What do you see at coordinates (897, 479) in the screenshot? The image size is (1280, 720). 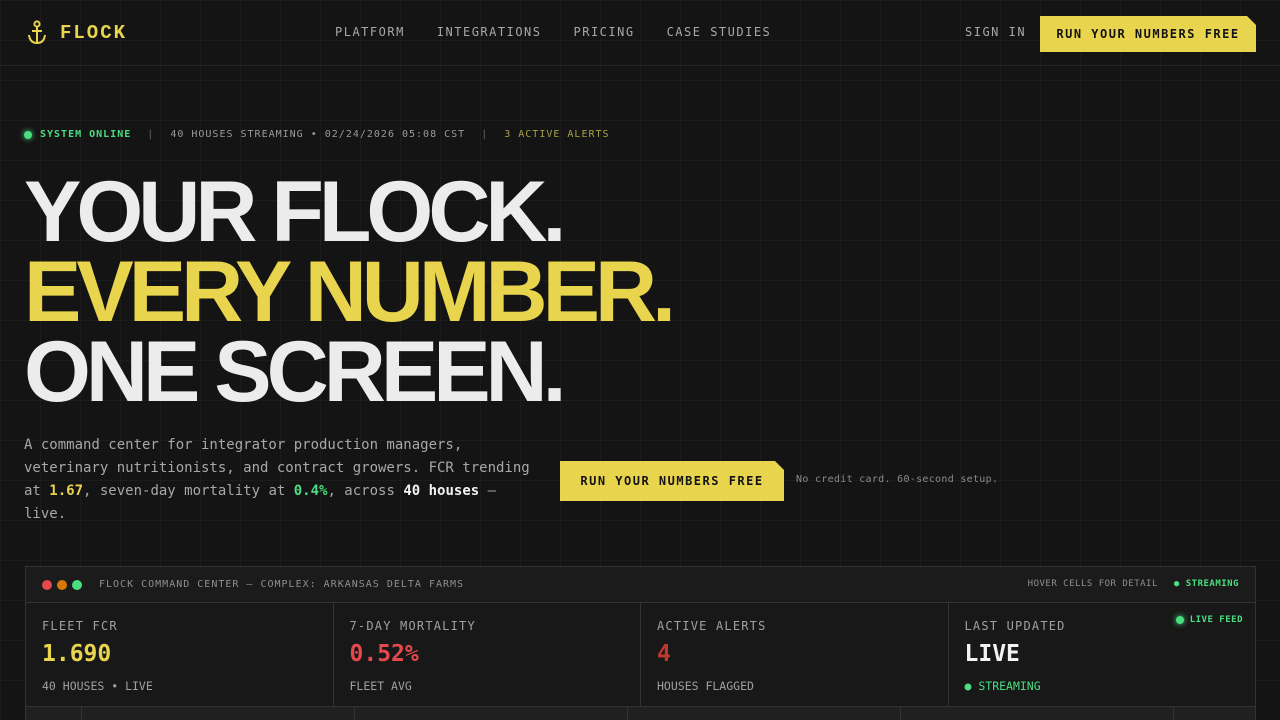 I see `cta-note: No credit card. 60-second setup.` at bounding box center [897, 479].